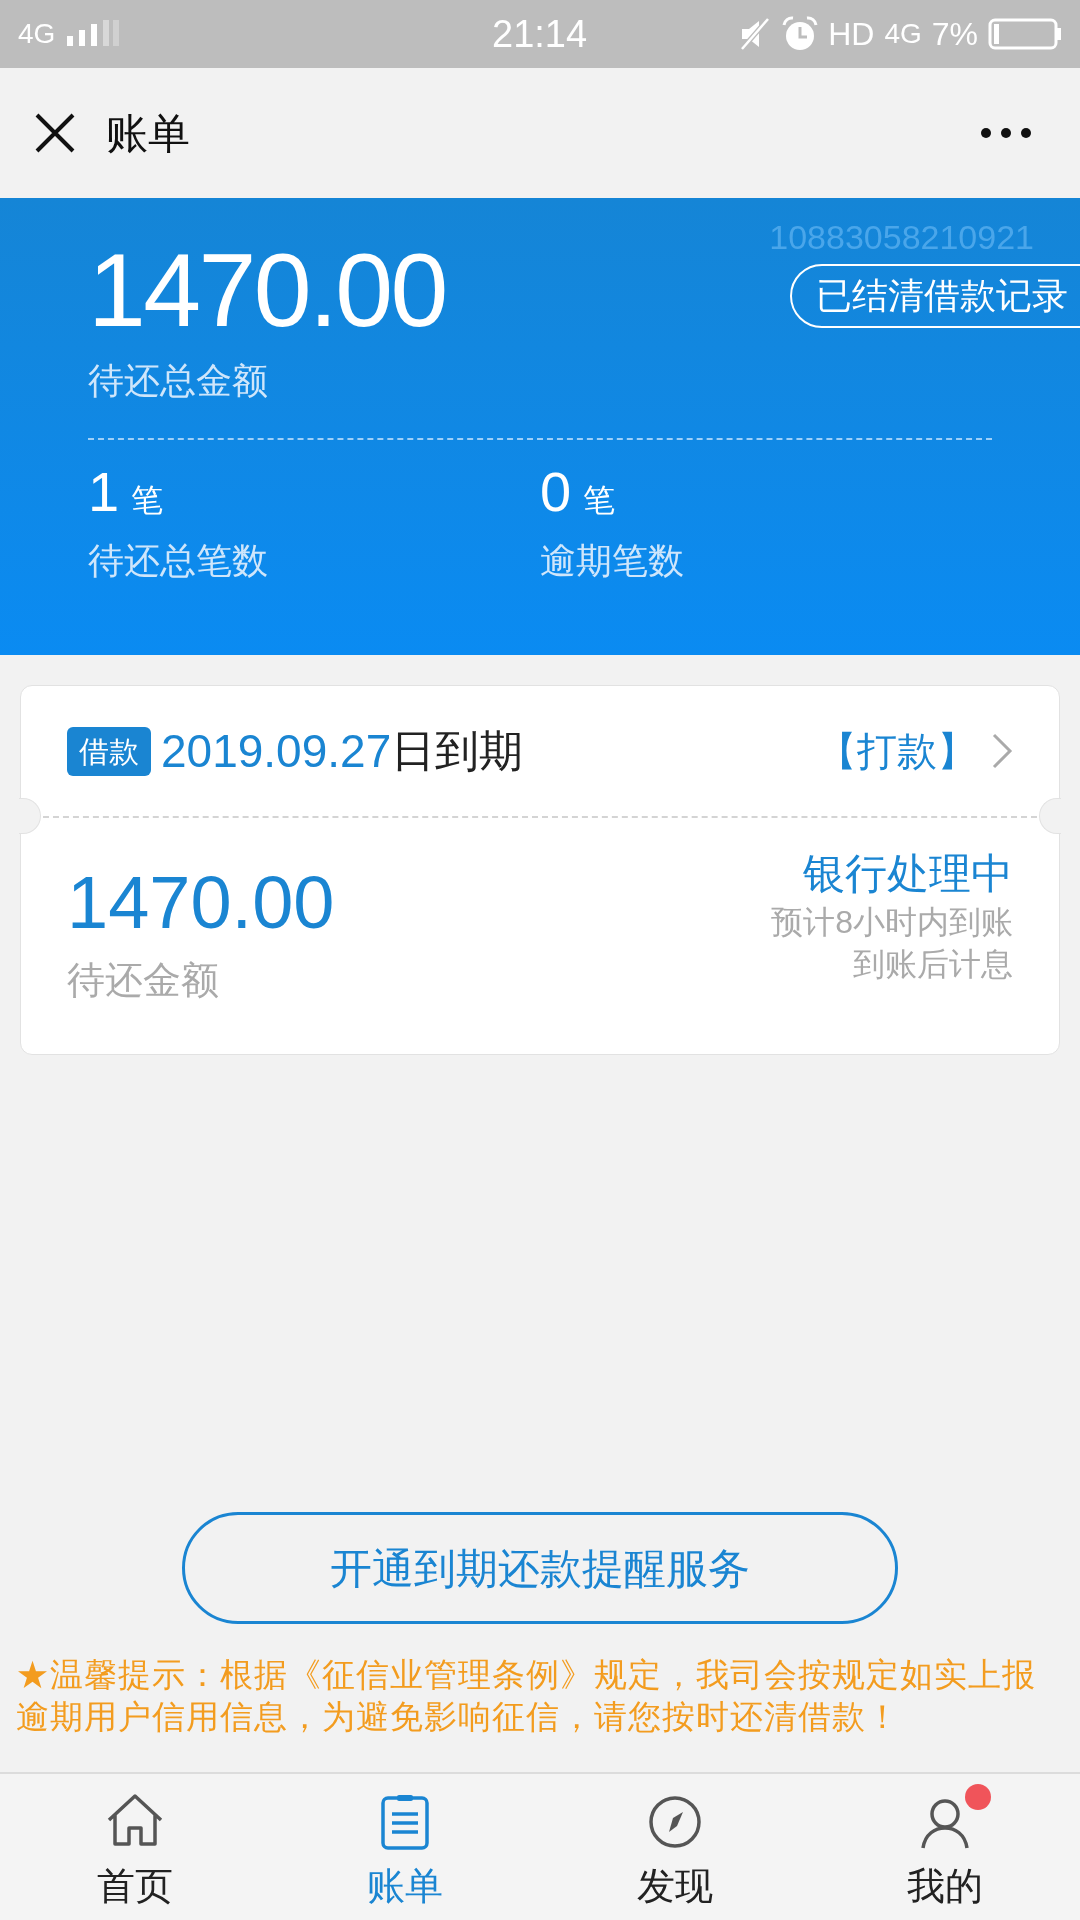  What do you see at coordinates (109, 751) in the screenshot?
I see `loan-tag: 借款` at bounding box center [109, 751].